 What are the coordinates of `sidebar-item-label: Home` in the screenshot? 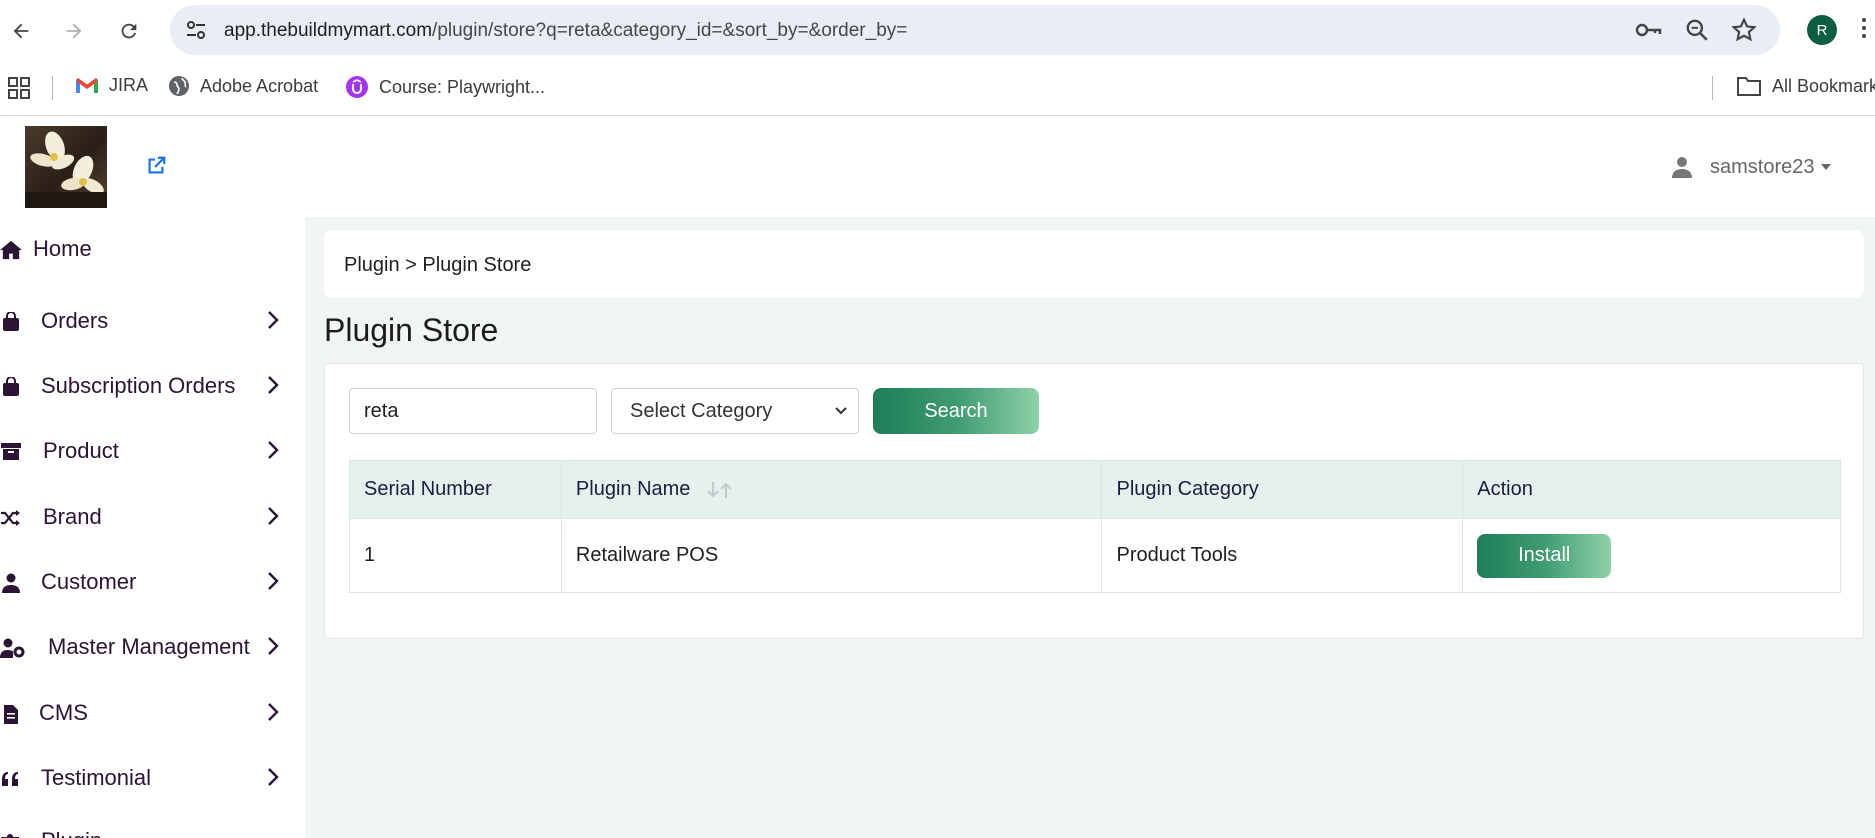 It's located at (62, 248).